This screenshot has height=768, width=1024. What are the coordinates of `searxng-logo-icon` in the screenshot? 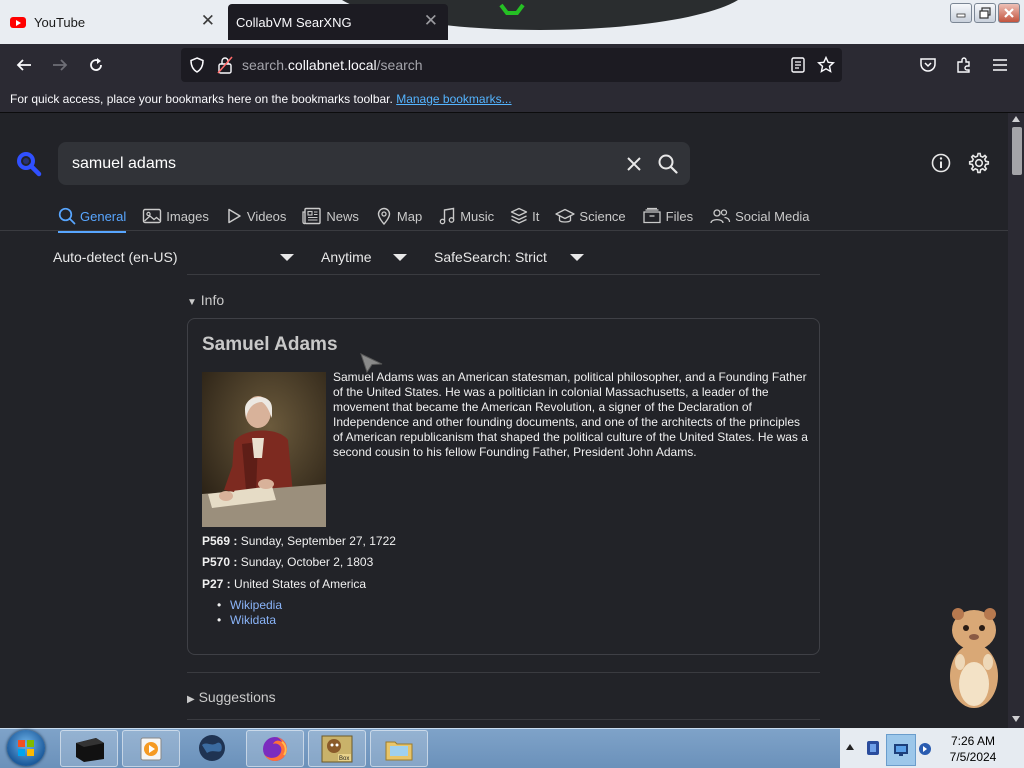 It's located at (29, 164).